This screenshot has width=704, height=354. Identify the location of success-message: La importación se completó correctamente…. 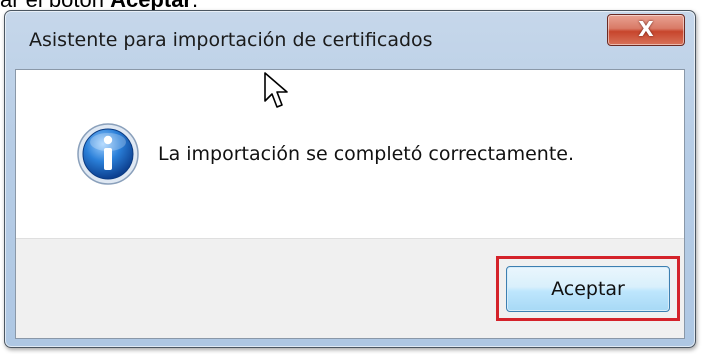
(366, 154).